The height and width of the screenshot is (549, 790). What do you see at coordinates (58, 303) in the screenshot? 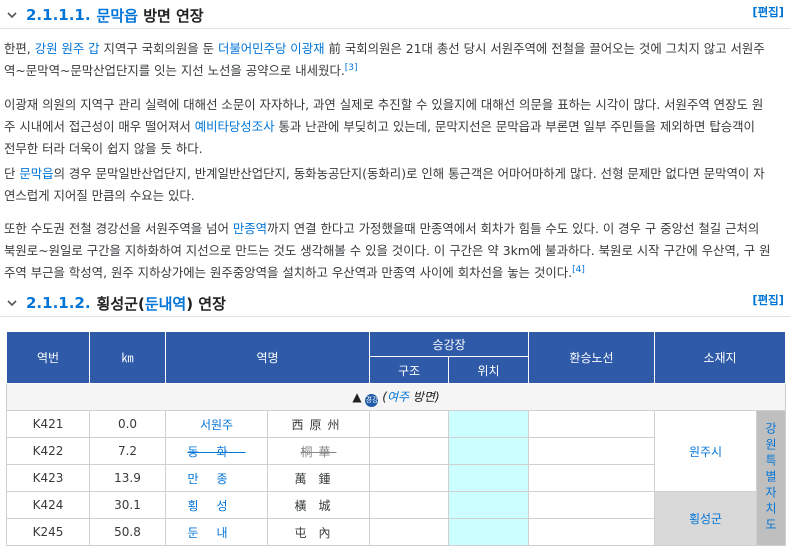
I see `section-number: 2.1.1.2.` at bounding box center [58, 303].